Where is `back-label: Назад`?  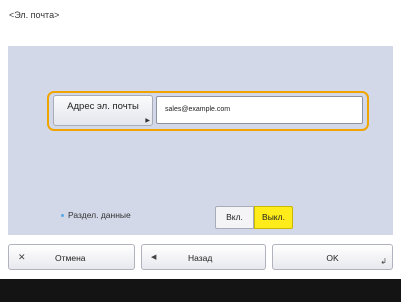 back-label: Назад is located at coordinates (200, 258).